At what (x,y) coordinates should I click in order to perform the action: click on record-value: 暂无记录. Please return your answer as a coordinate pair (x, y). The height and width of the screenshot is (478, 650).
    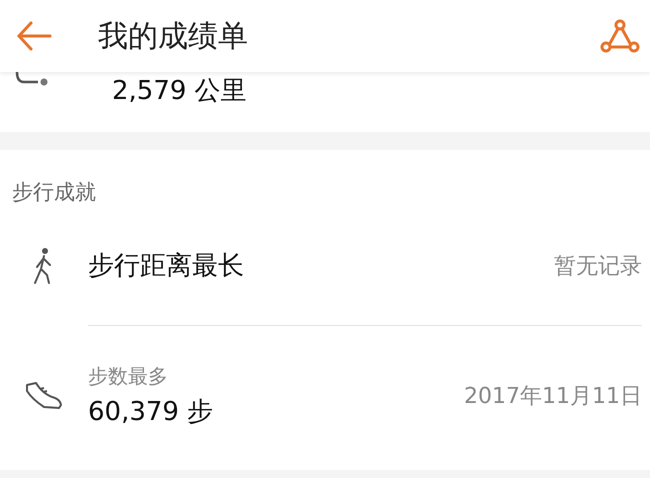
    Looking at the image, I should click on (598, 266).